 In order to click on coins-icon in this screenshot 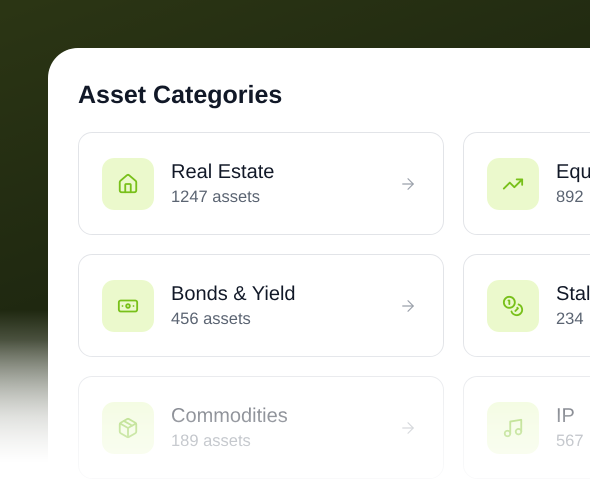, I will do `click(513, 305)`.